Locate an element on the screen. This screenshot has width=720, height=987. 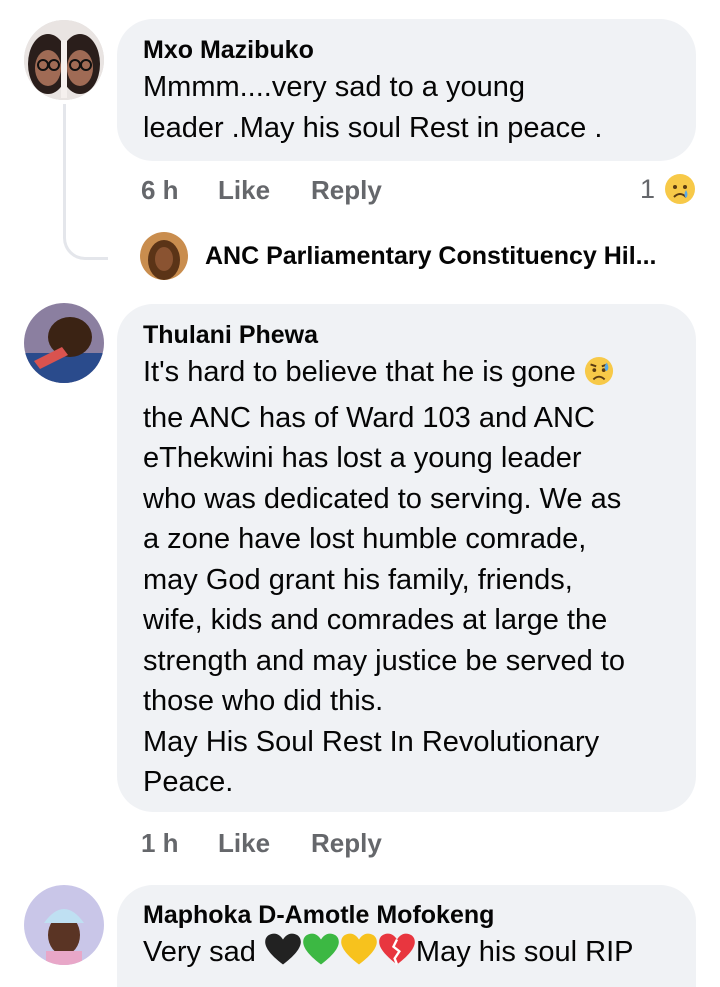
yellow-heart-icon is located at coordinates (359, 955).